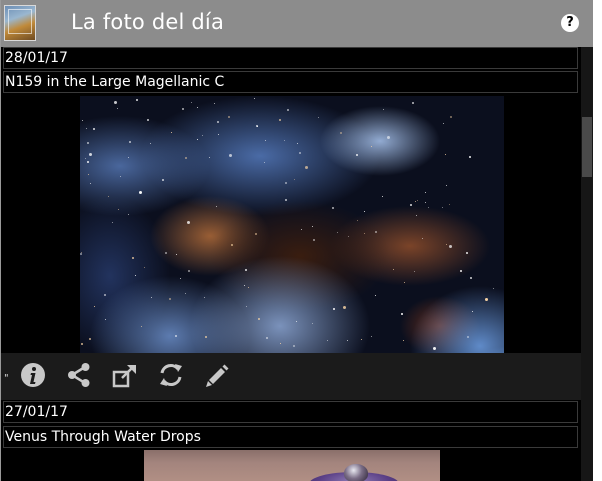 The width and height of the screenshot is (602, 481). Describe the element at coordinates (587, 264) in the screenshot. I see `vertical-scrollbar` at that location.